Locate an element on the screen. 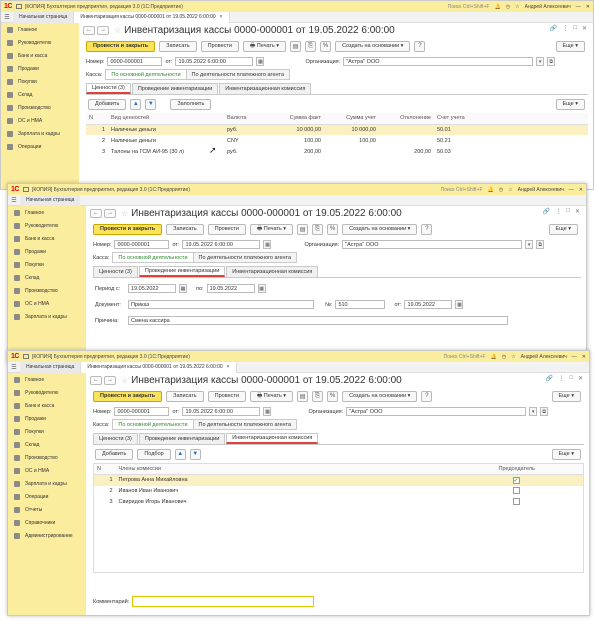  org-dropdown-icon: ▾ is located at coordinates (540, 61).